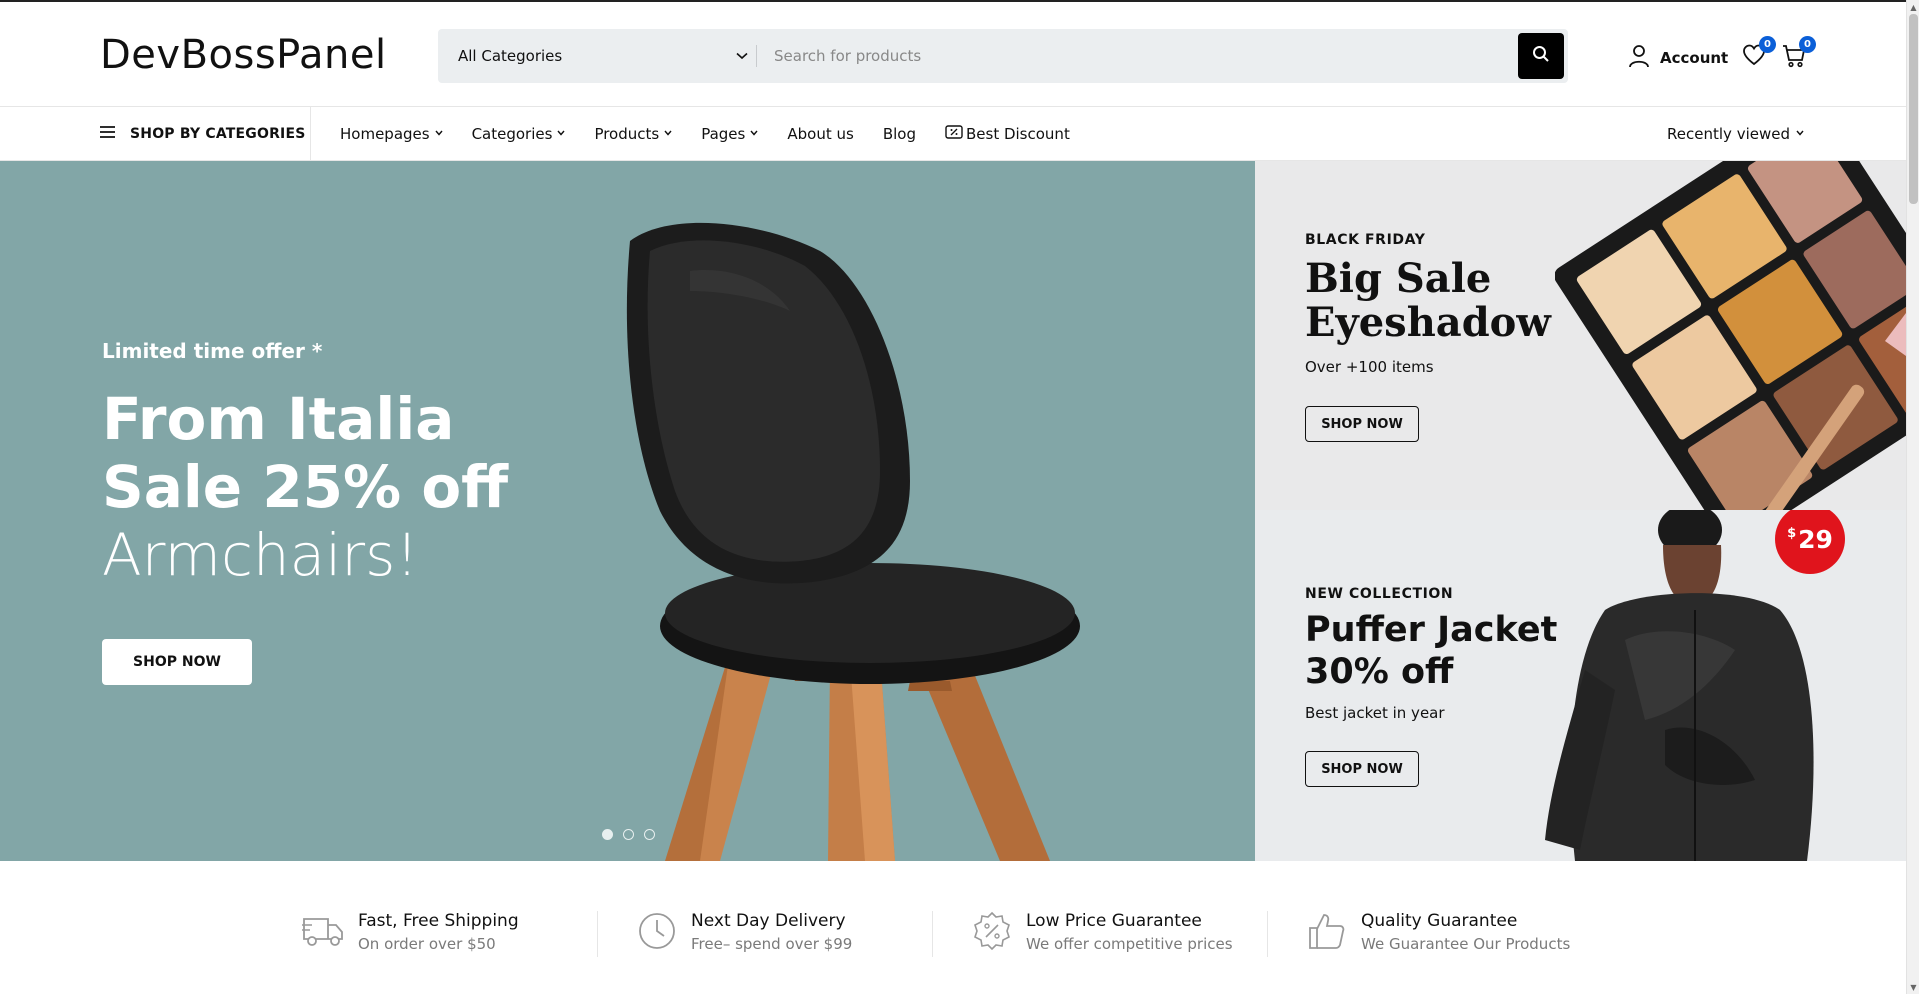 Image resolution: width=1919 pixels, height=994 pixels. Describe the element at coordinates (1754, 57) in the screenshot. I see `heart-icon` at that location.